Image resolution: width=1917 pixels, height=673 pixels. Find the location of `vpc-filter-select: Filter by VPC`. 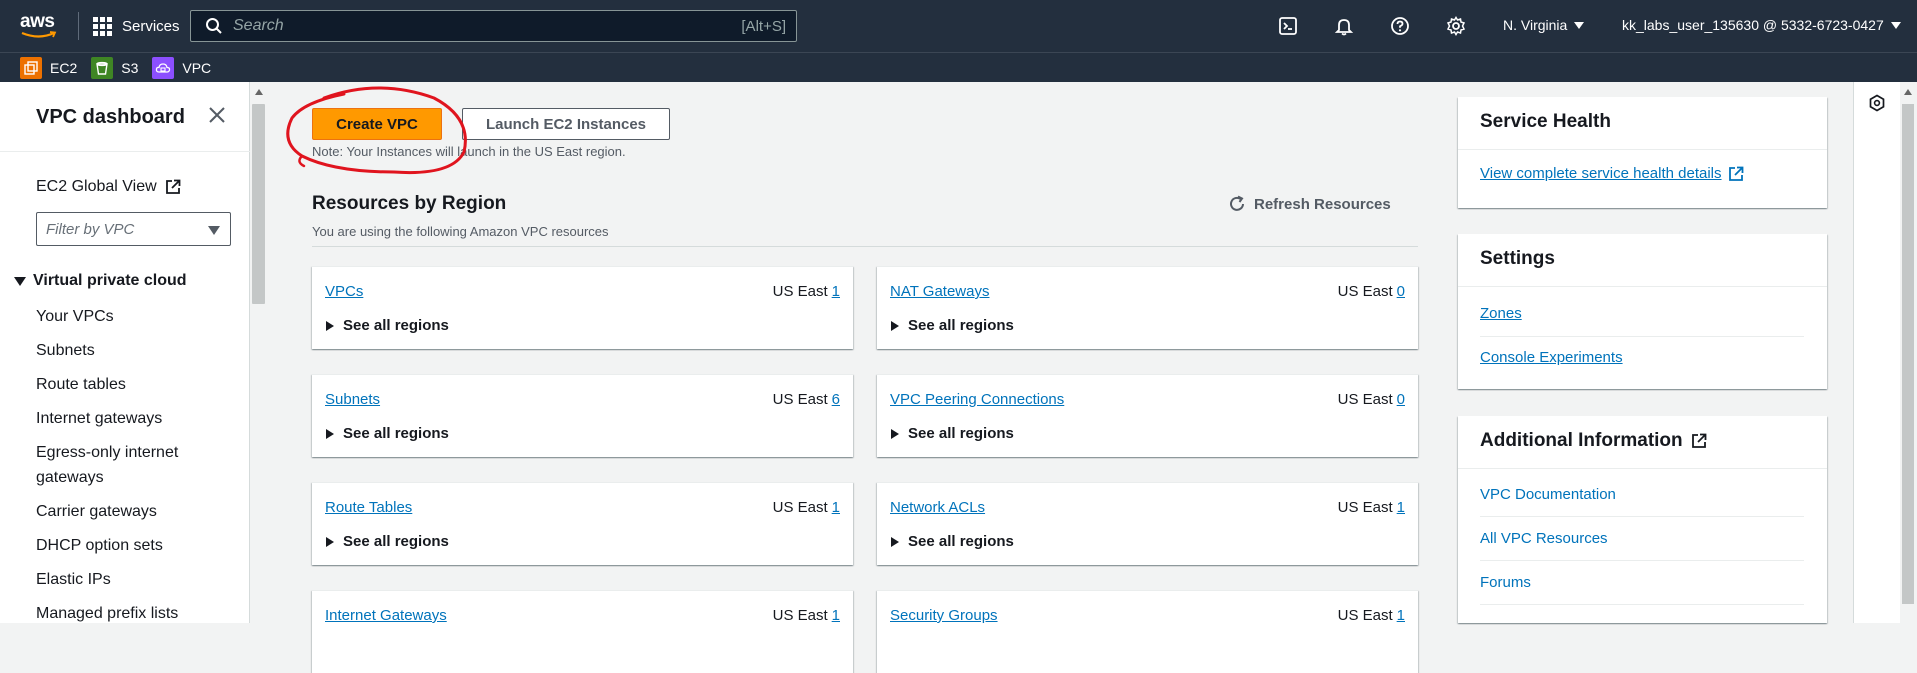

vpc-filter-select: Filter by VPC is located at coordinates (133, 229).